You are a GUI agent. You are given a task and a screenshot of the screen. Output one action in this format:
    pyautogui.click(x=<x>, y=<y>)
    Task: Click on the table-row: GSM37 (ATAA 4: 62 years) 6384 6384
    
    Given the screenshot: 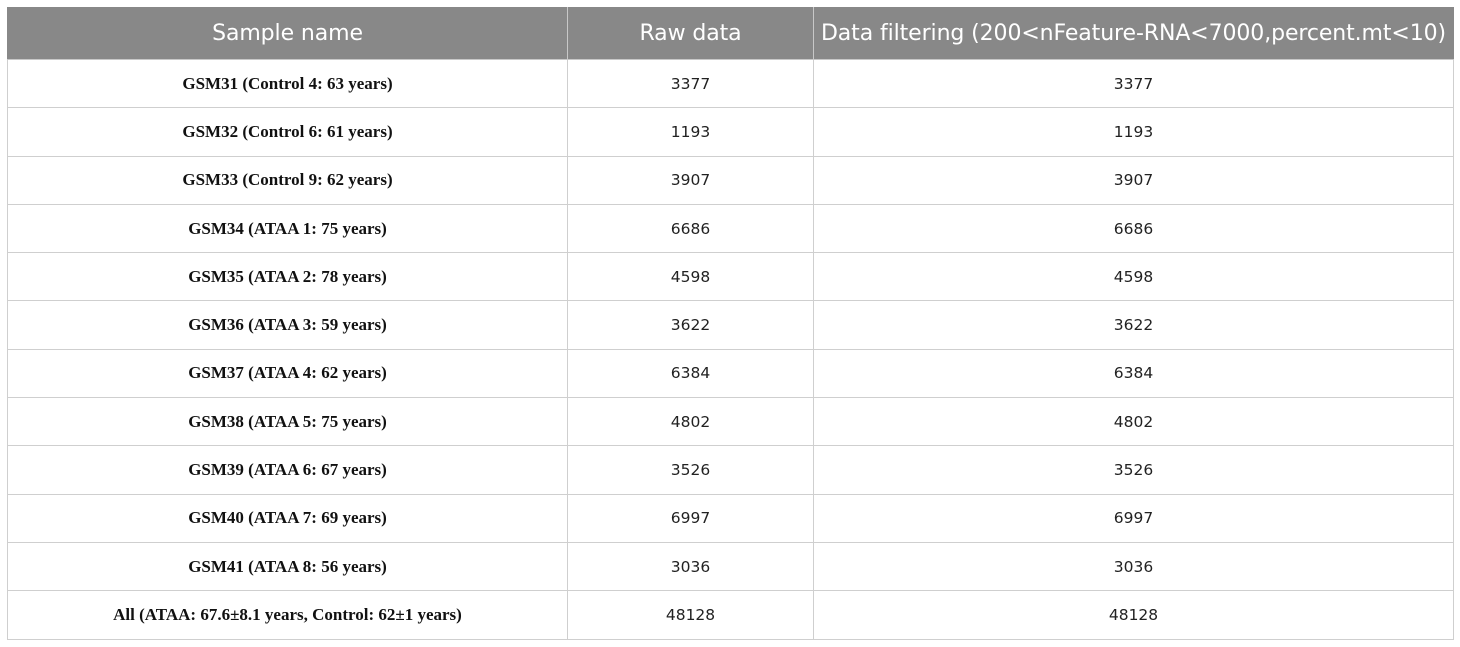 What is the action you would take?
    pyautogui.click(x=730, y=373)
    